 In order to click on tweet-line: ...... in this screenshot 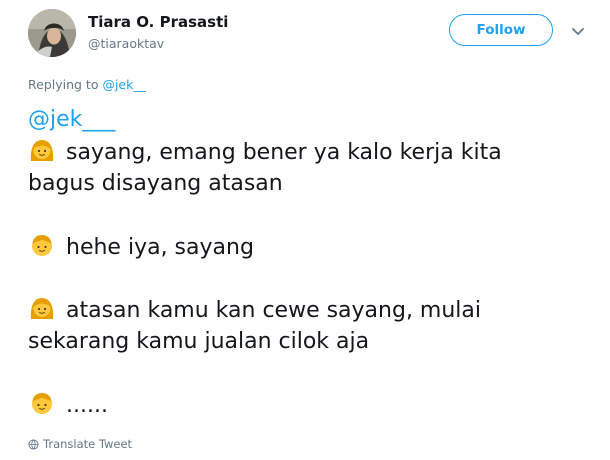, I will do `click(87, 405)`.